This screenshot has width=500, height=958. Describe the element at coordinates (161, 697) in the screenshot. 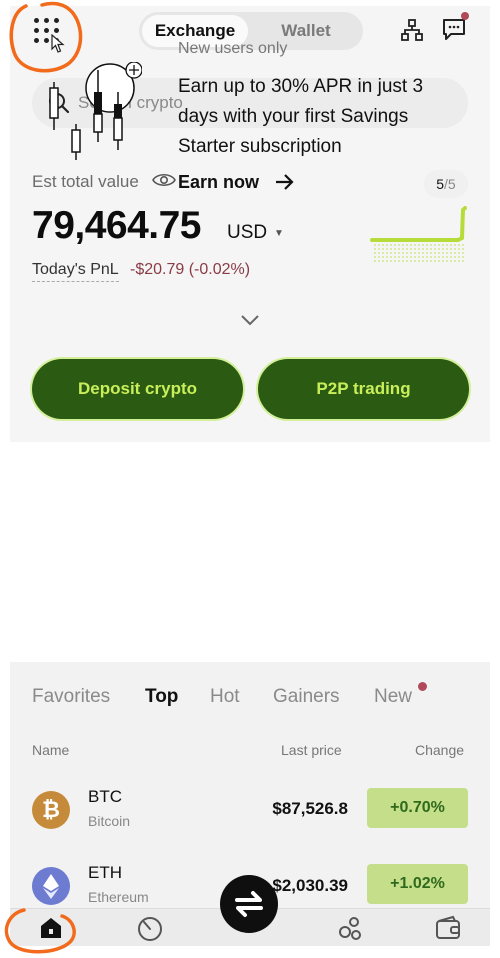

I see `tab-top: Top` at that location.